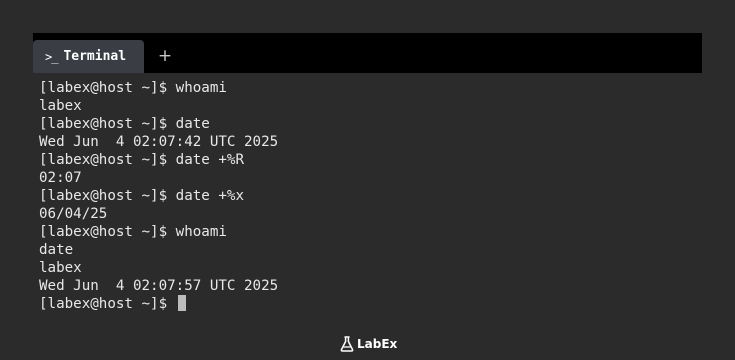 Image resolution: width=735 pixels, height=360 pixels. Describe the element at coordinates (366, 304) in the screenshot. I see `terminal-input-line: [labex@host ~]$` at that location.